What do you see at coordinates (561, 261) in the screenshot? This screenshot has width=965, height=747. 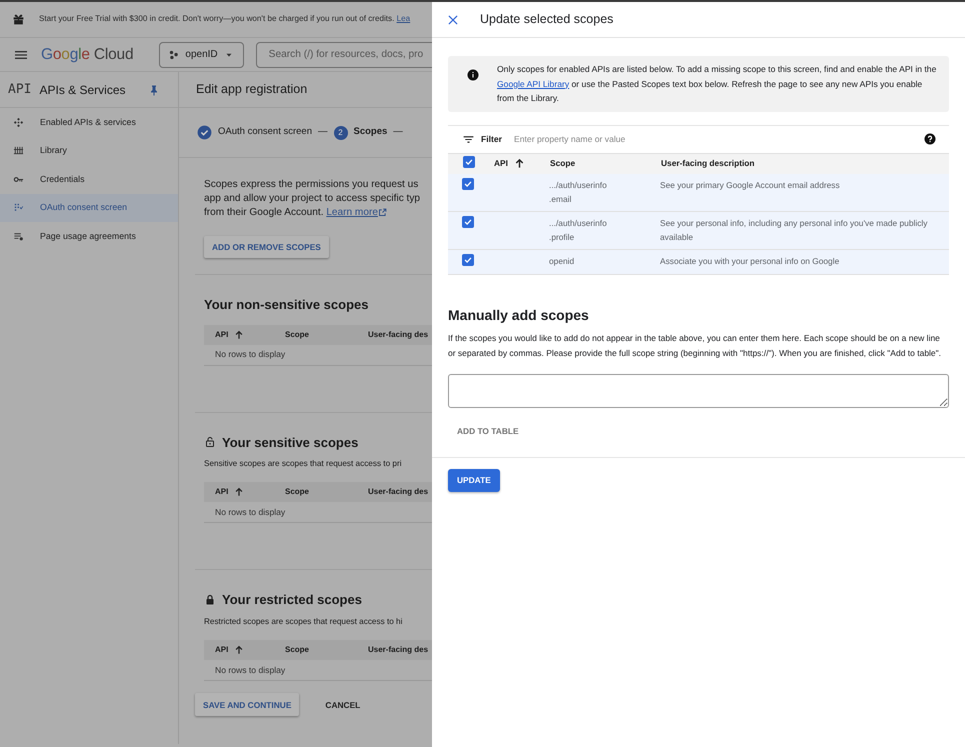 I see `table-cell: openid` at bounding box center [561, 261].